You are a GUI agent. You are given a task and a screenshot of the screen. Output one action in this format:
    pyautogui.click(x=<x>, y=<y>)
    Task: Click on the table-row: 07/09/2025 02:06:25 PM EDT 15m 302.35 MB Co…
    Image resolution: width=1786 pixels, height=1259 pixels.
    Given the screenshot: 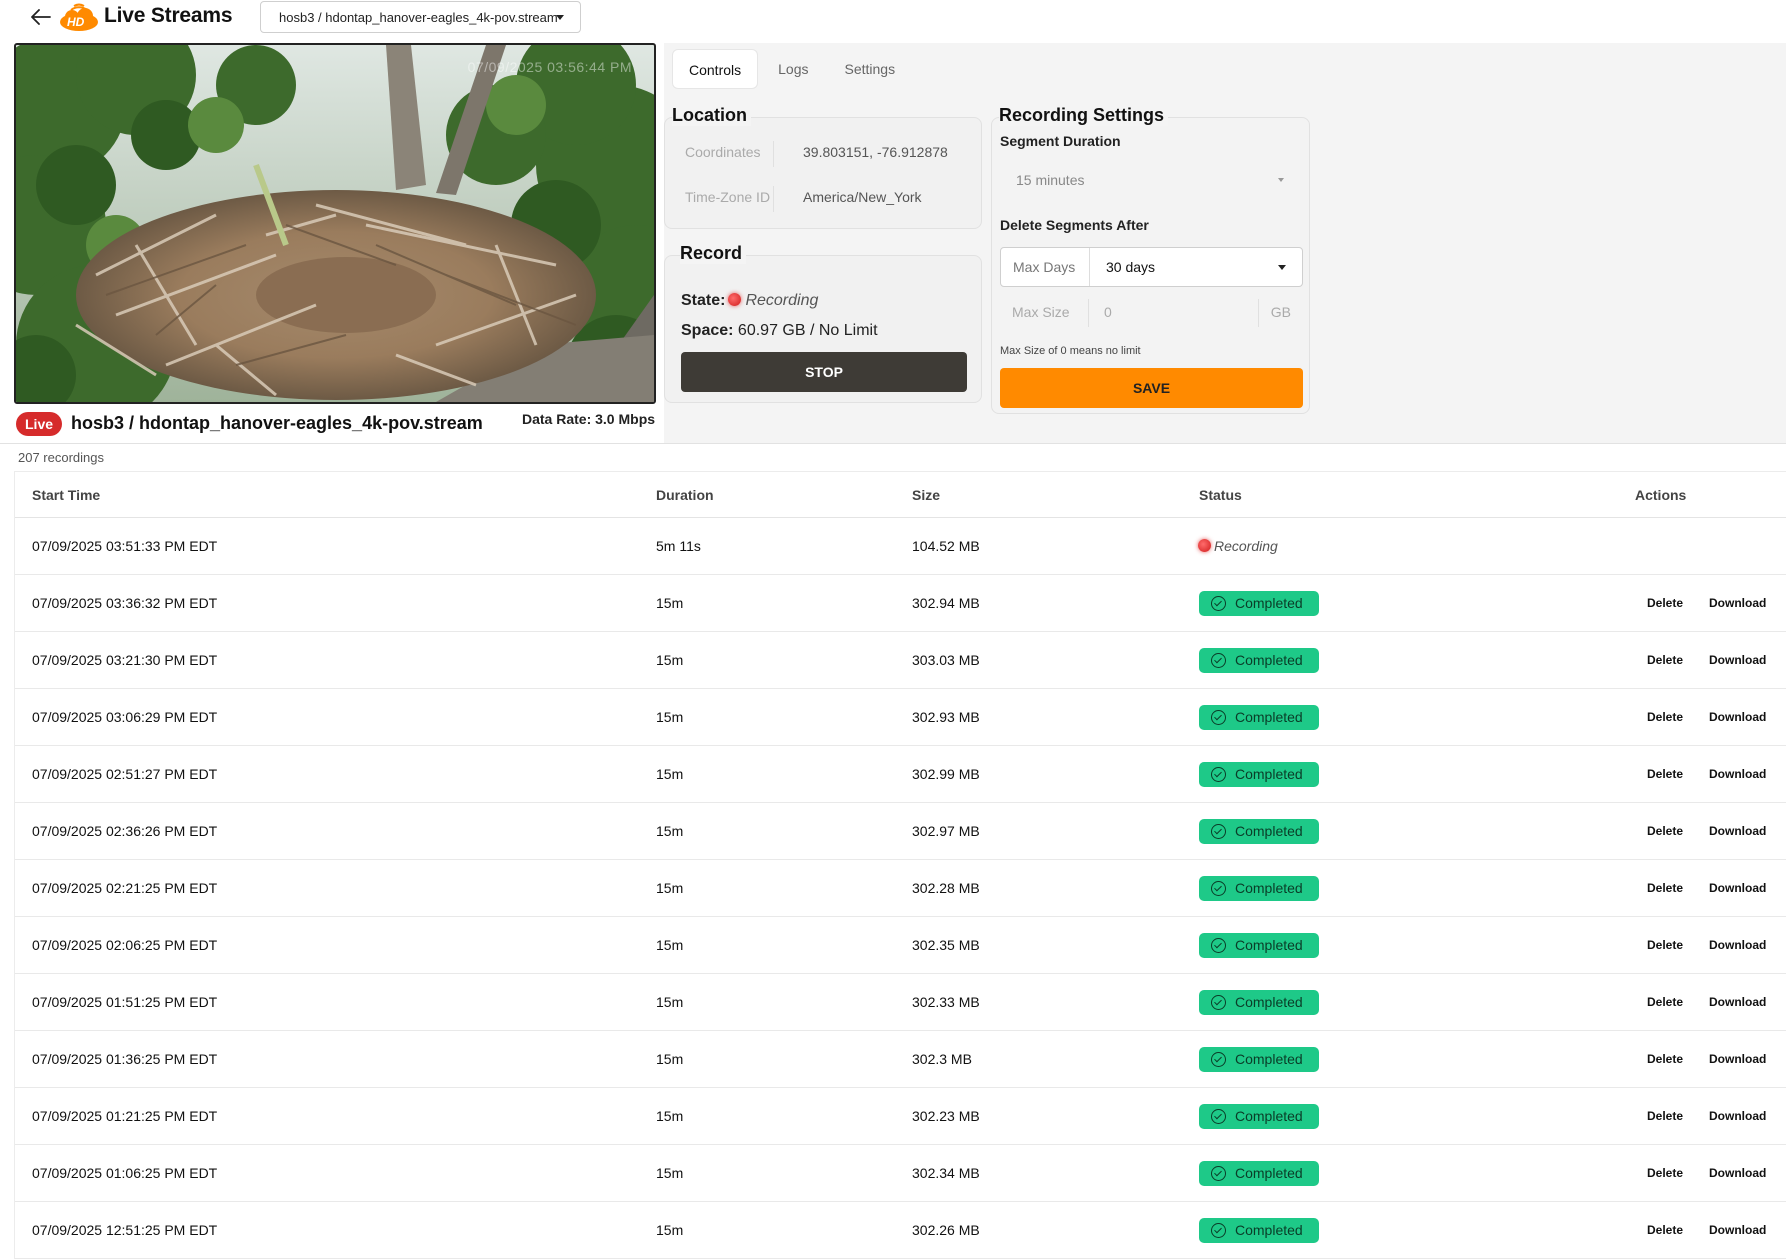 What is the action you would take?
    pyautogui.click(x=900, y=945)
    